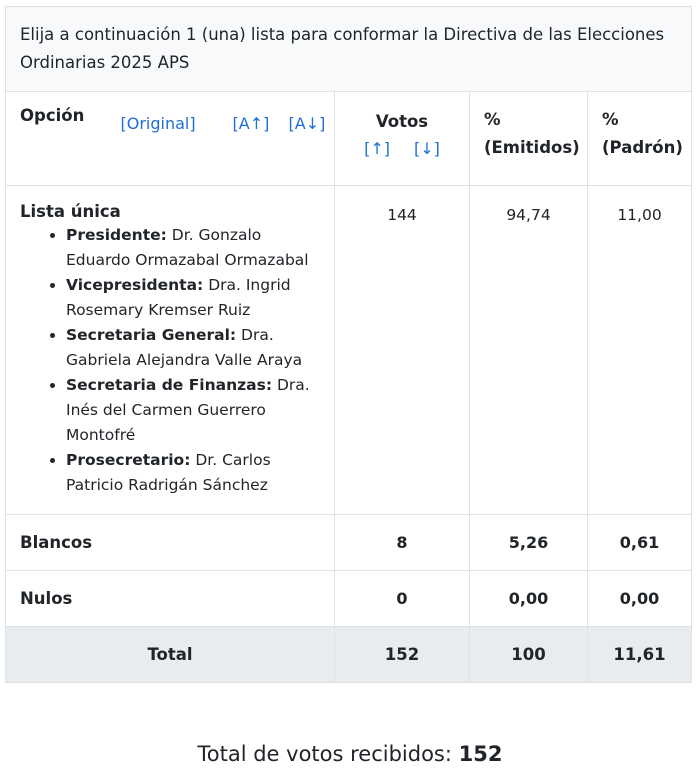 This screenshot has height=774, width=700. What do you see at coordinates (52, 115) in the screenshot?
I see `option-header-label: Opción` at bounding box center [52, 115].